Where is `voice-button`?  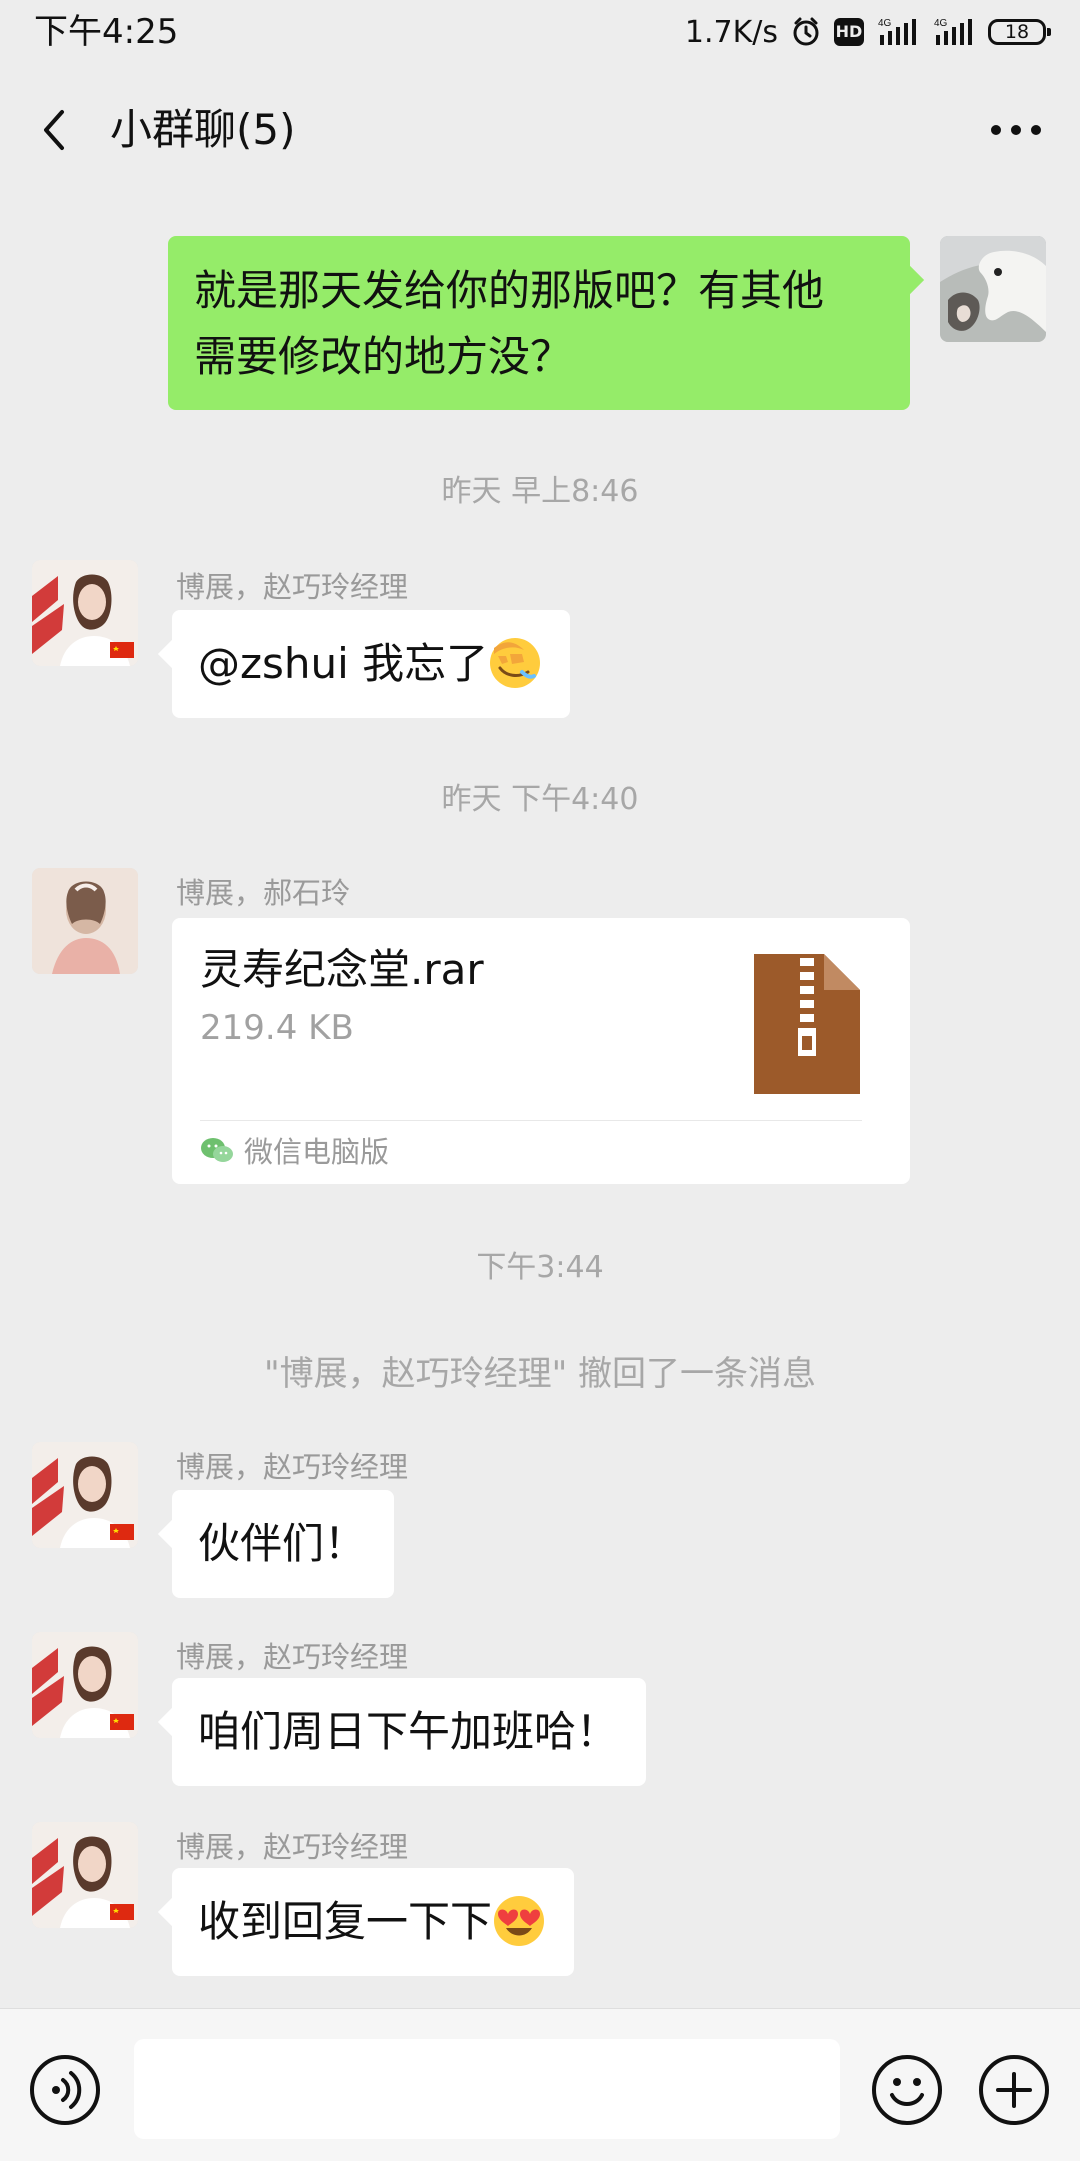
voice-button is located at coordinates (65, 2090).